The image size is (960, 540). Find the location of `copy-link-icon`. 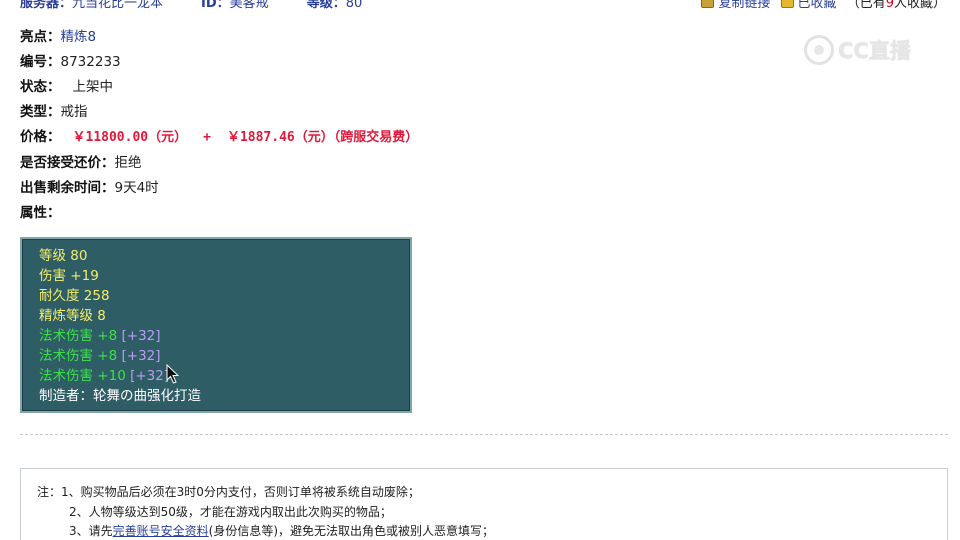

copy-link-icon is located at coordinates (708, 4).